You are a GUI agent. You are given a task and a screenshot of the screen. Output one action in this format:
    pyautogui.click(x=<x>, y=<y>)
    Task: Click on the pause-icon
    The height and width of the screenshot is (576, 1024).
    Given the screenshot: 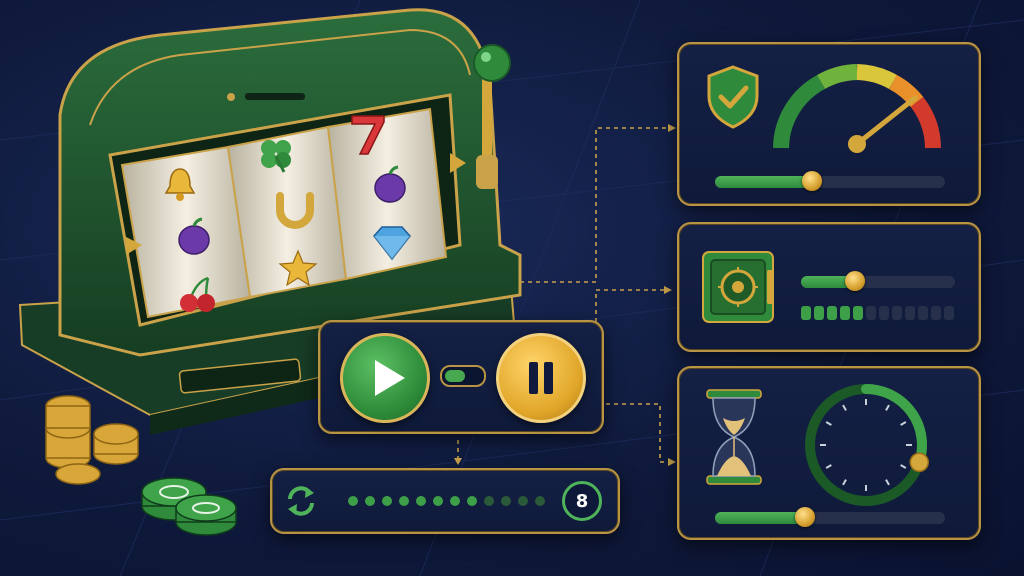 What is the action you would take?
    pyautogui.click(x=541, y=378)
    